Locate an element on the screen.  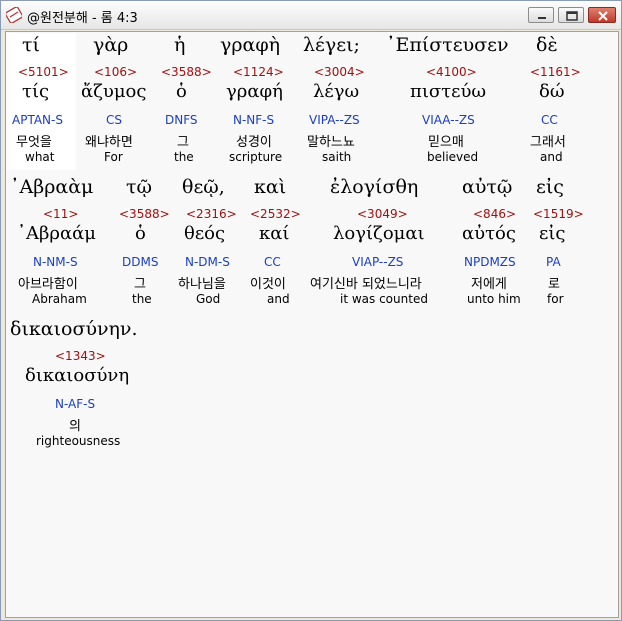
greek-word: θεῷ, is located at coordinates (203, 187).